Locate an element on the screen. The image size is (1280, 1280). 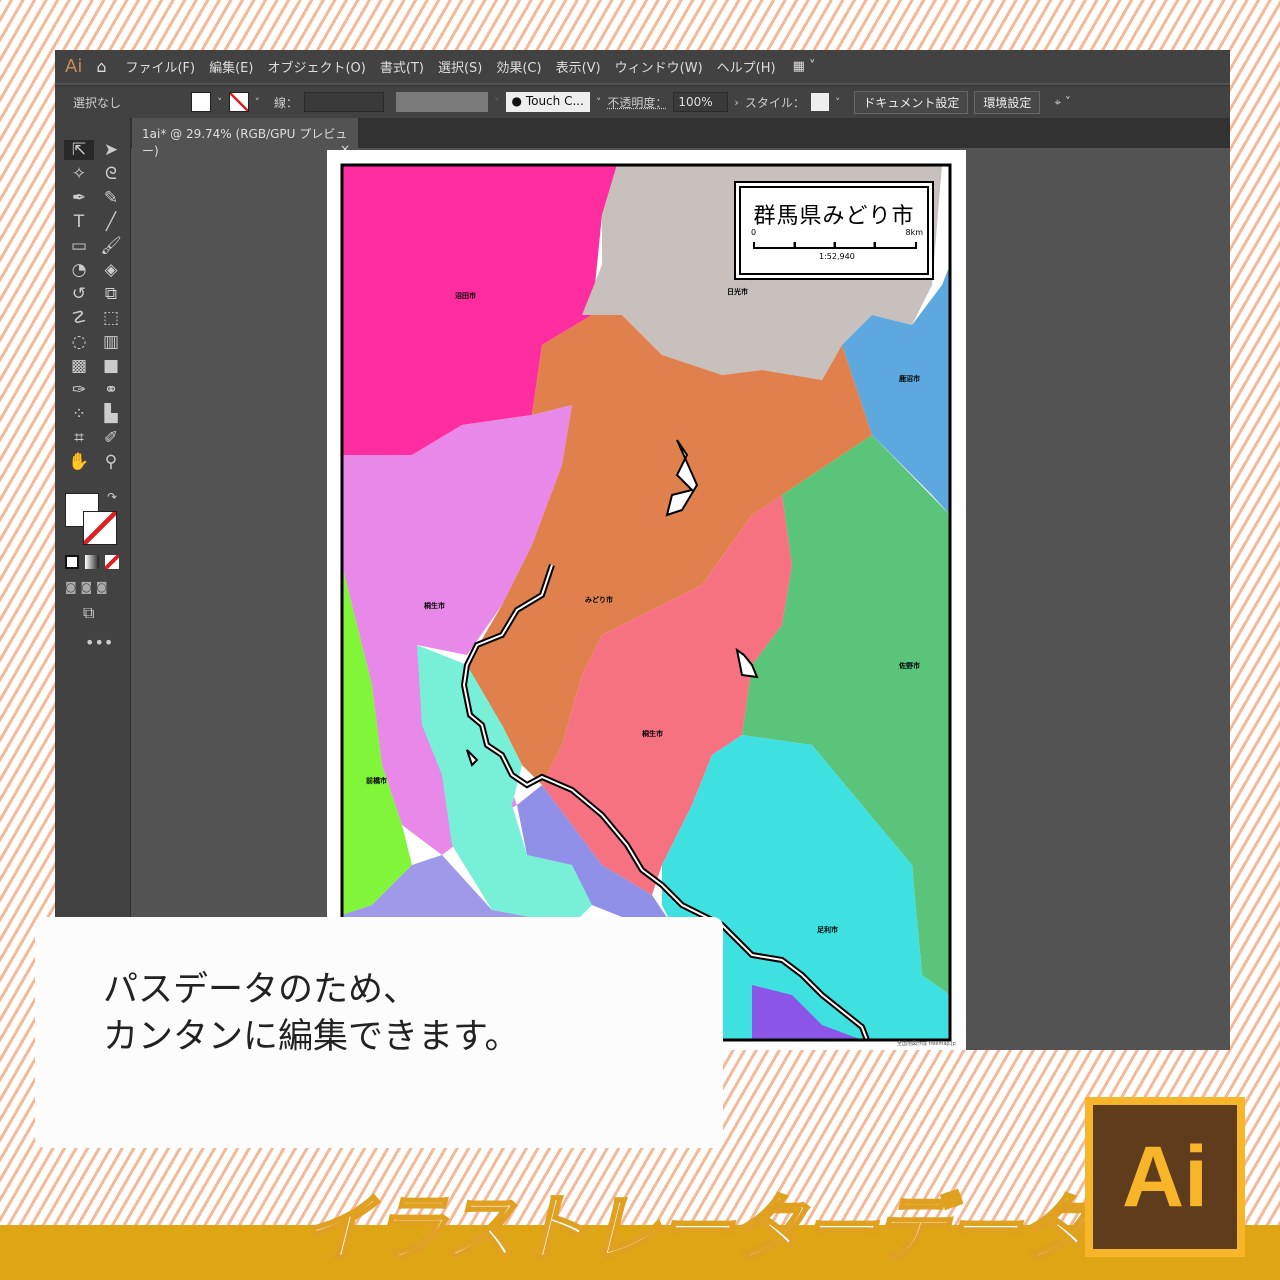
illustrator-logo-text: Ai is located at coordinates (1165, 1177).